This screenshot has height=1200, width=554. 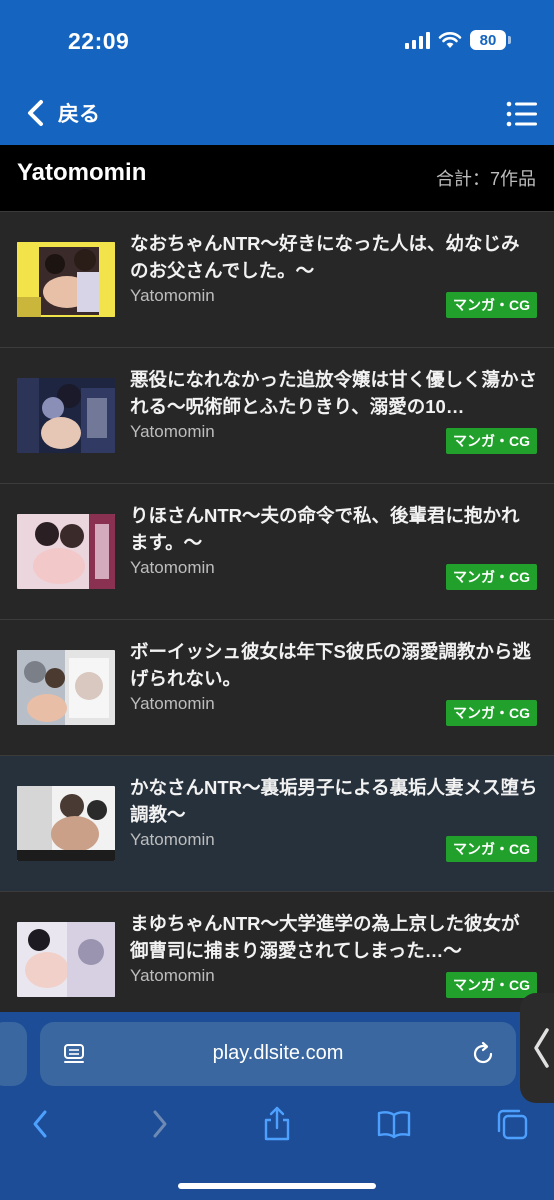 I want to click on forward-nav-button, so click(x=160, y=1124).